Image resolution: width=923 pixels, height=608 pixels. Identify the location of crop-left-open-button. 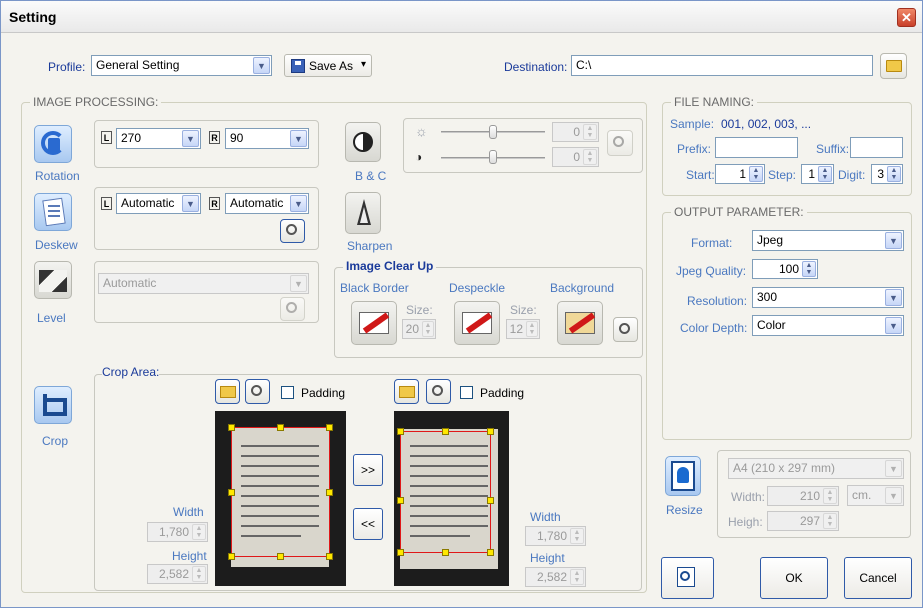
(227, 391).